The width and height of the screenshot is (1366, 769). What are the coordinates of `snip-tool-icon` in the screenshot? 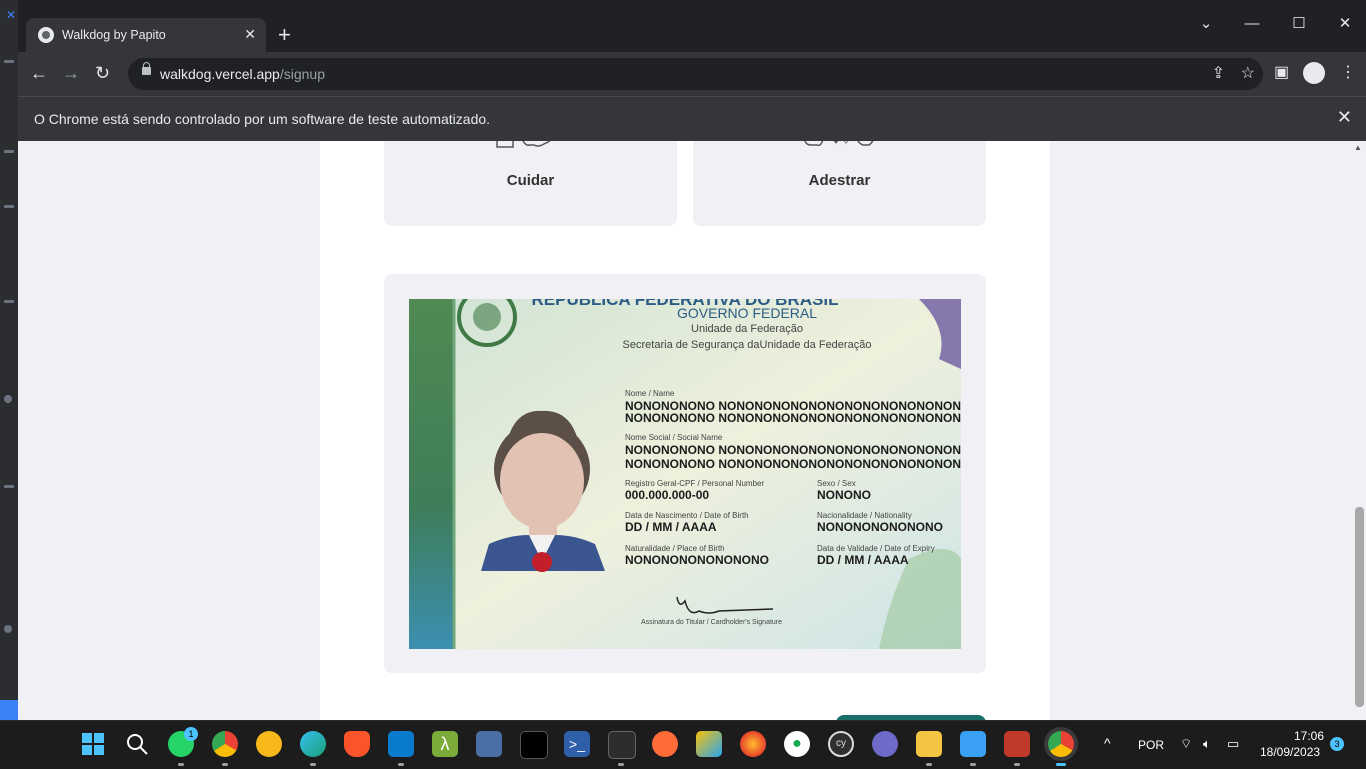 It's located at (709, 744).